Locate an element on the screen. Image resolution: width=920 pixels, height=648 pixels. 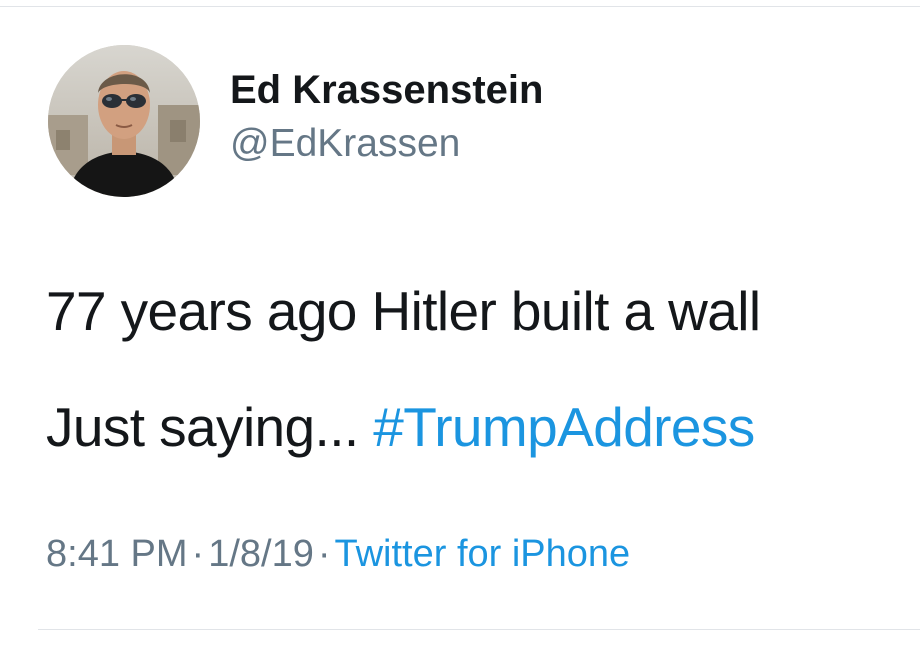
bottom-divider is located at coordinates (479, 629).